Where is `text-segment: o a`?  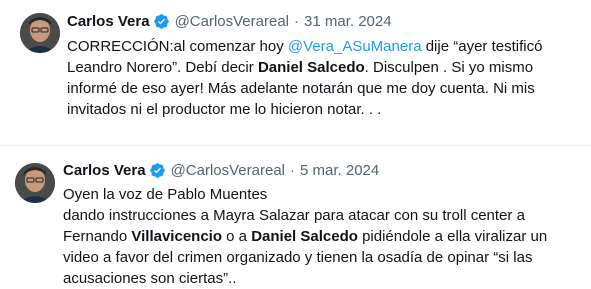 text-segment: o a is located at coordinates (237, 236).